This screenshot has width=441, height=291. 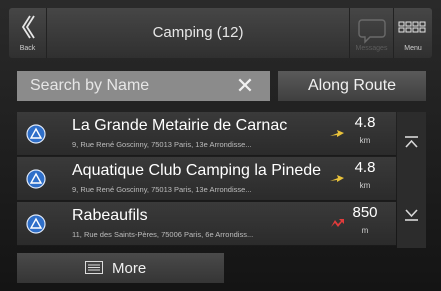 What do you see at coordinates (129, 268) in the screenshot?
I see `more-label: More` at bounding box center [129, 268].